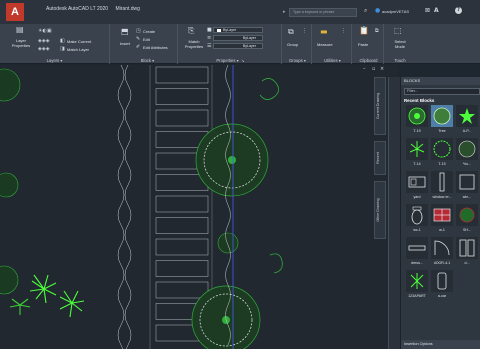  I want to click on layer-properties-button: Layer Properties, so click(21, 43).